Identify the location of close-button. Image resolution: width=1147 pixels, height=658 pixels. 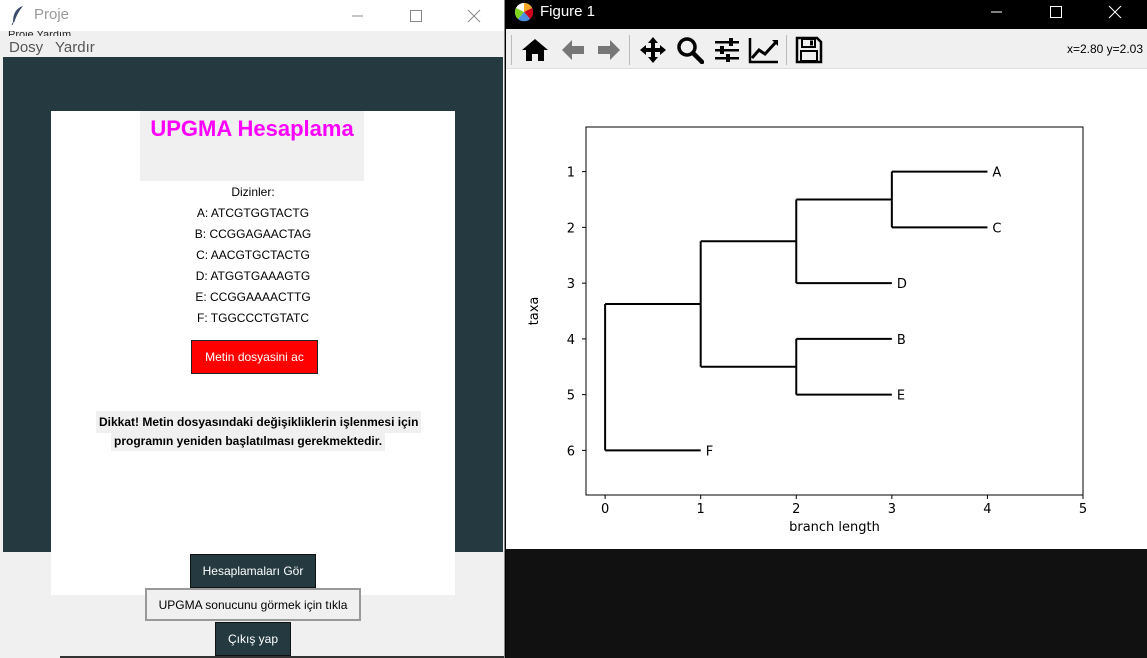
(474, 15).